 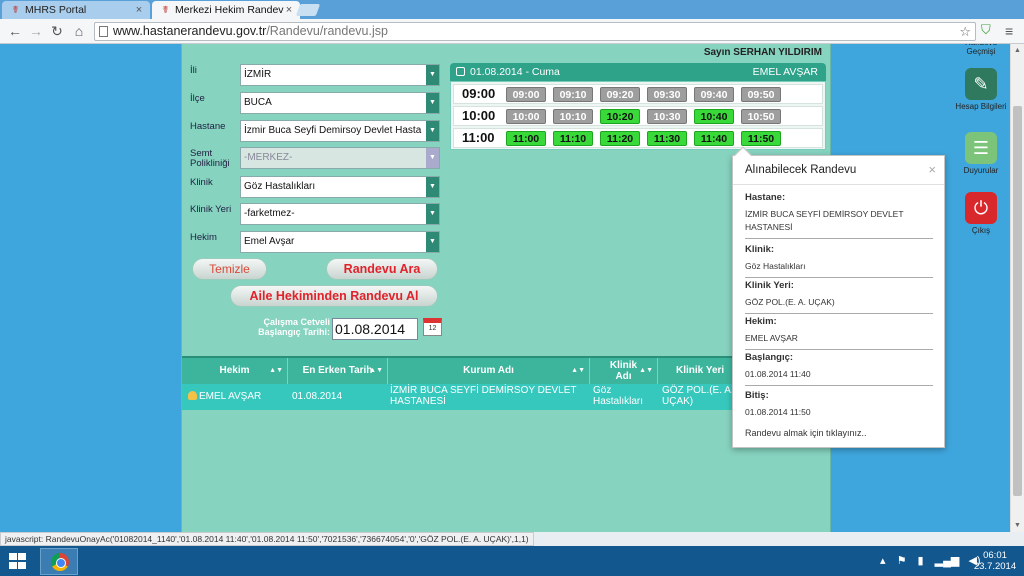 I want to click on popup-field-label: Klinik:, so click(x=760, y=249).